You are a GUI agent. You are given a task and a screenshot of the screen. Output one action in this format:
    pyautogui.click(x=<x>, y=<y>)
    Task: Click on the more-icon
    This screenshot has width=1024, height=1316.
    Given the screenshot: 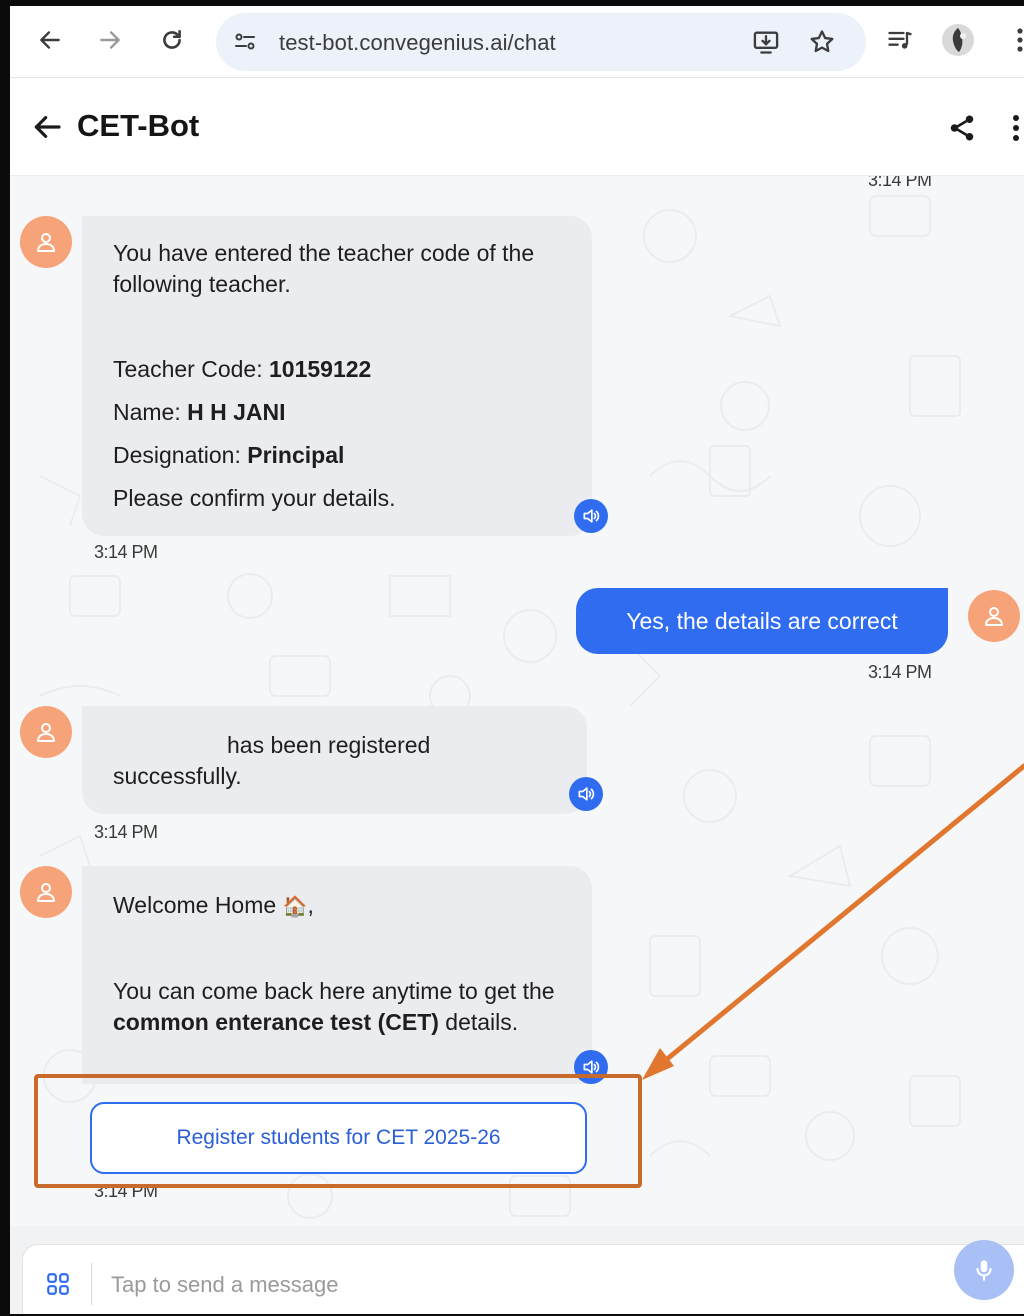 What is the action you would take?
    pyautogui.click(x=1015, y=128)
    